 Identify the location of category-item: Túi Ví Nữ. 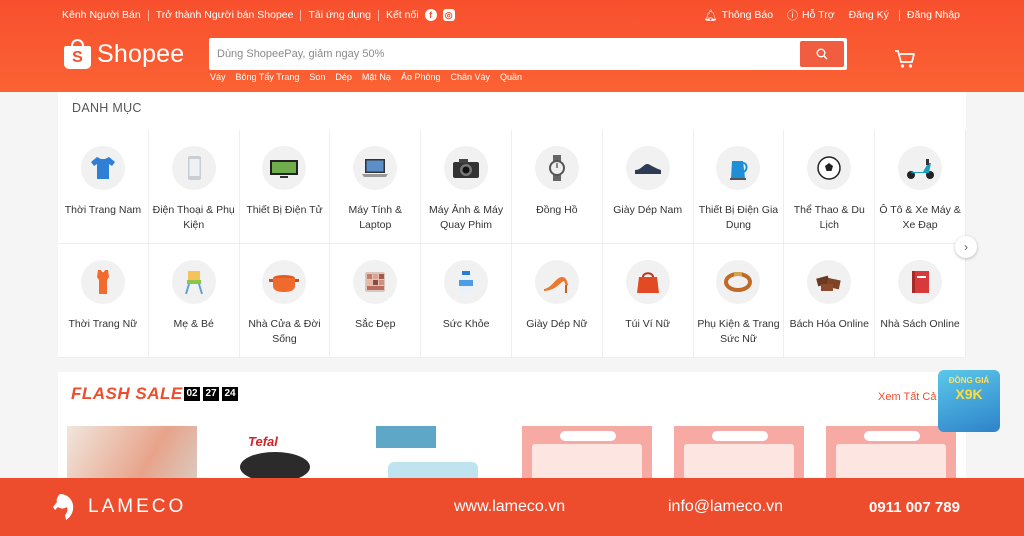
(648, 301).